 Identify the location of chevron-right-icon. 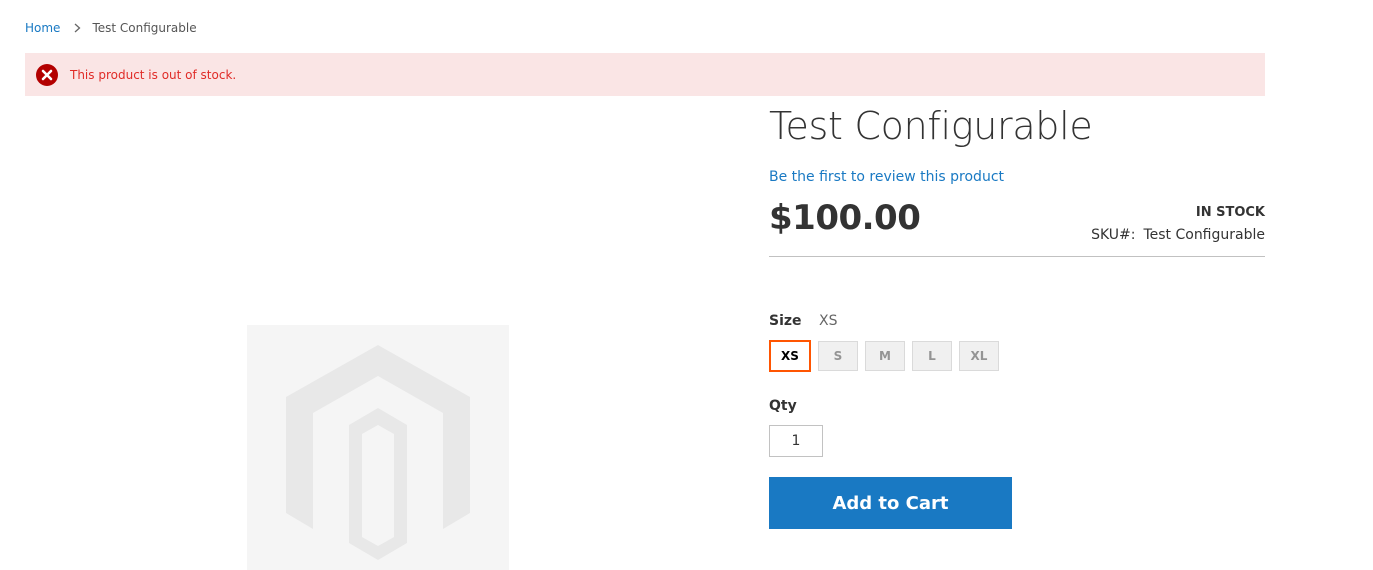
(77, 28).